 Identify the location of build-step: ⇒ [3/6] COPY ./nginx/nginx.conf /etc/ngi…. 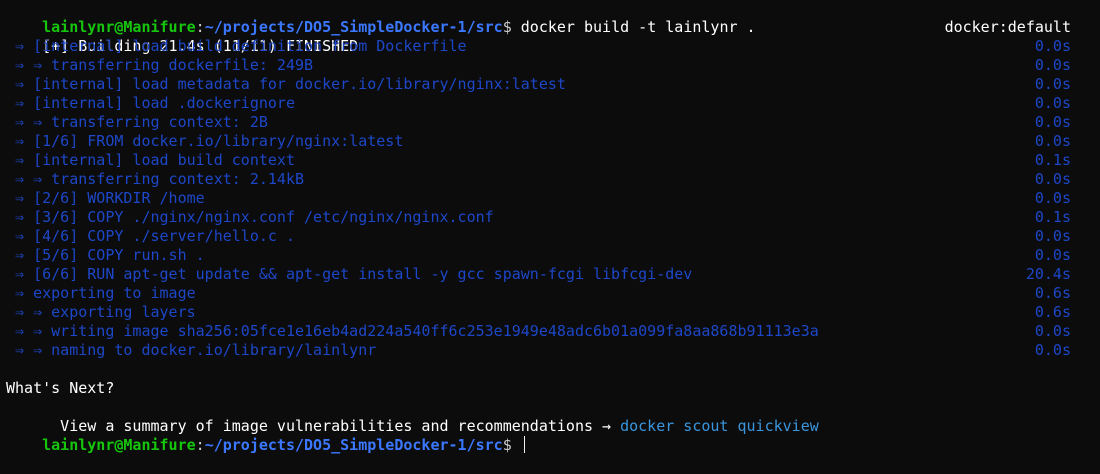
(550, 217).